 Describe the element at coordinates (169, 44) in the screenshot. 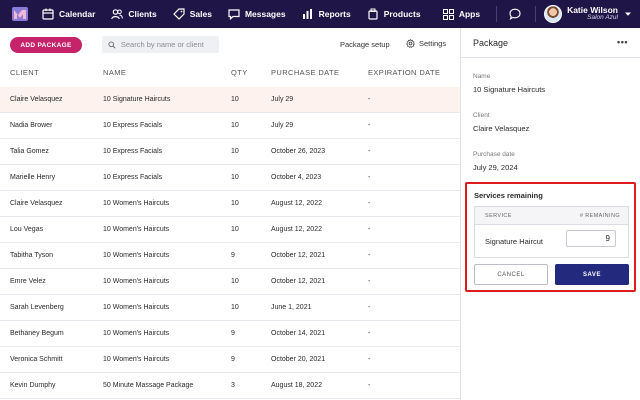

I see `search-input` at that location.